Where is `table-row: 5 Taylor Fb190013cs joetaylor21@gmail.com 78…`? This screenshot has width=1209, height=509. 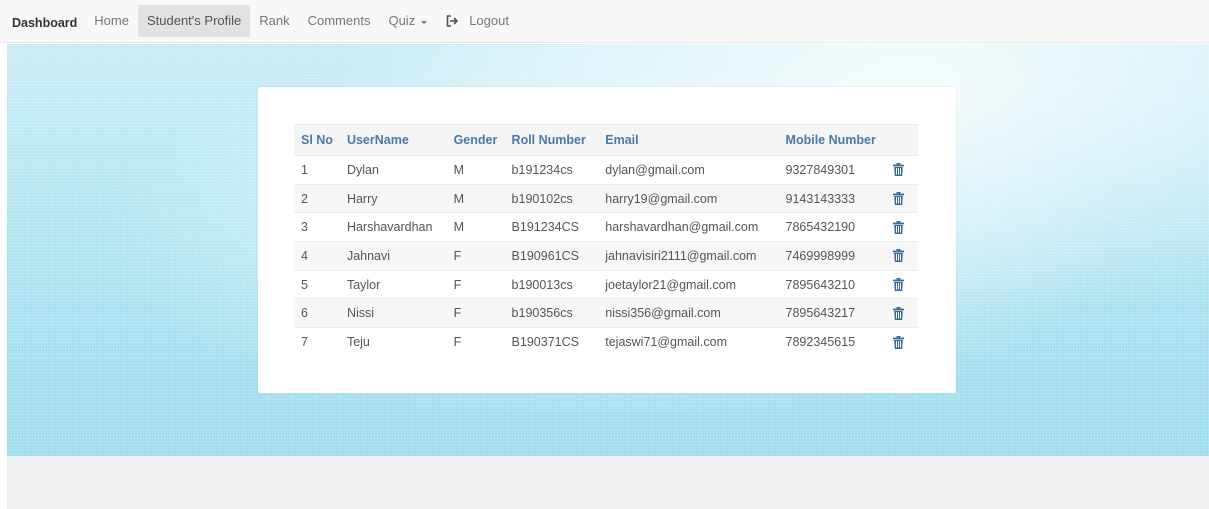 table-row: 5 Taylor Fb190013cs joetaylor21@gmail.com 78… is located at coordinates (606, 285).